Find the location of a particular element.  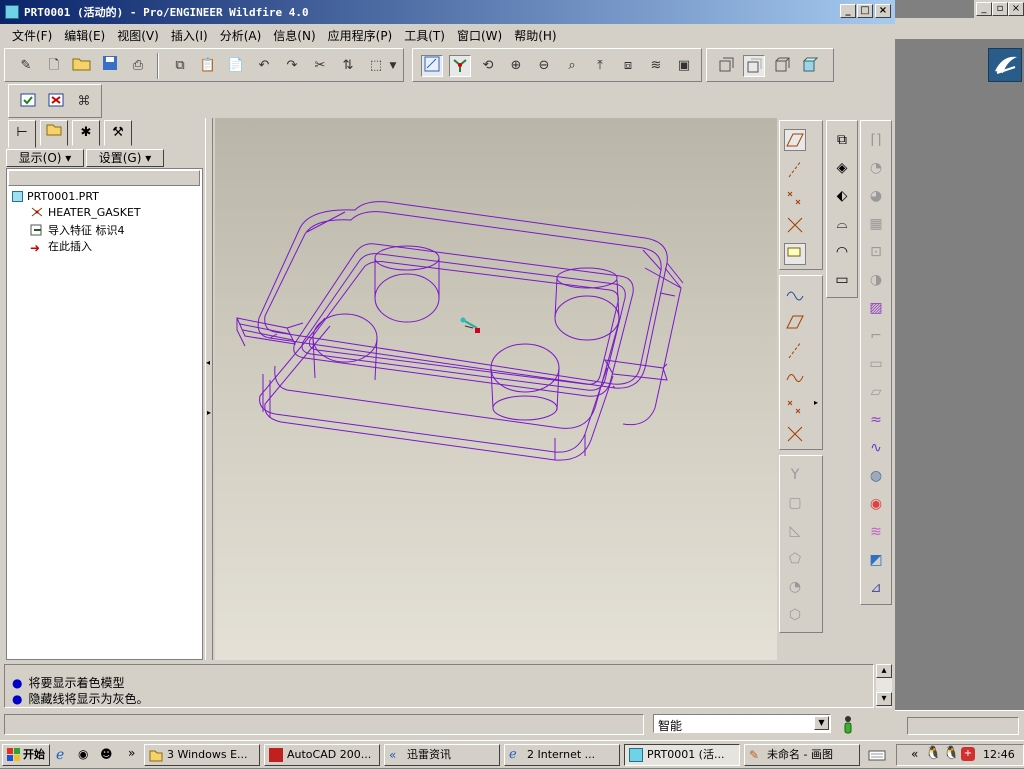

paste-icon: 📋 is located at coordinates (208, 66).